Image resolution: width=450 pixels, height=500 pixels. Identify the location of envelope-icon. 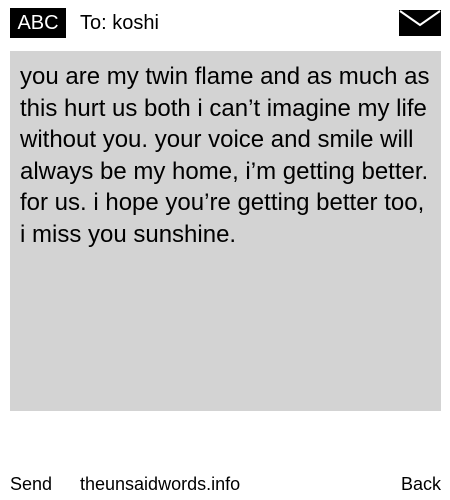
(420, 23).